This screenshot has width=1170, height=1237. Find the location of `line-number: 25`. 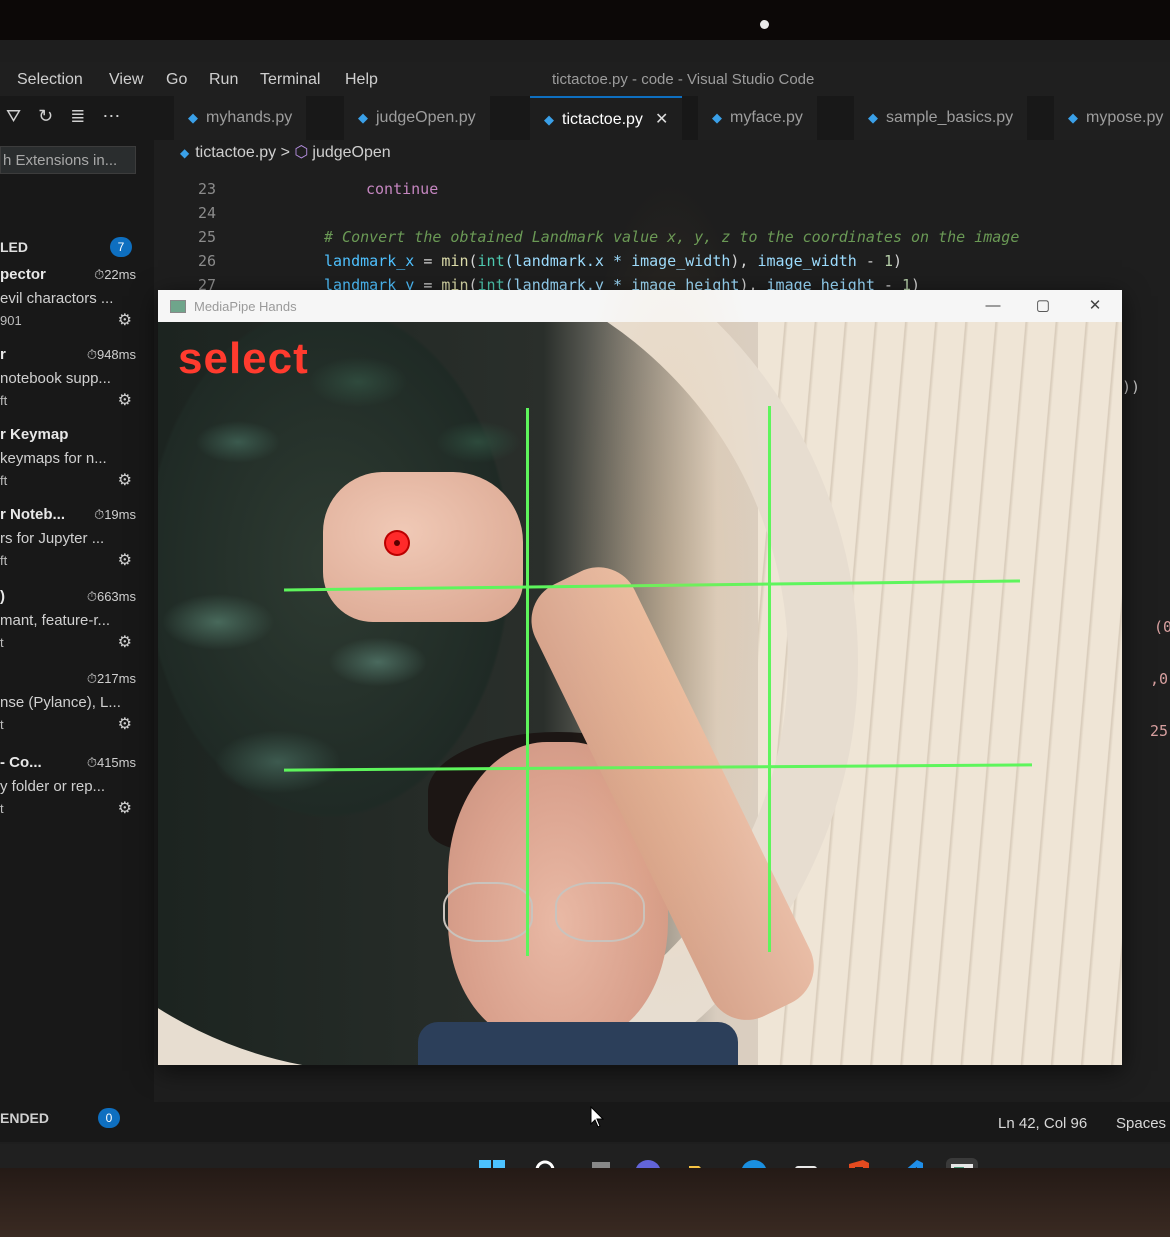

line-number: 25 is located at coordinates (206, 237).